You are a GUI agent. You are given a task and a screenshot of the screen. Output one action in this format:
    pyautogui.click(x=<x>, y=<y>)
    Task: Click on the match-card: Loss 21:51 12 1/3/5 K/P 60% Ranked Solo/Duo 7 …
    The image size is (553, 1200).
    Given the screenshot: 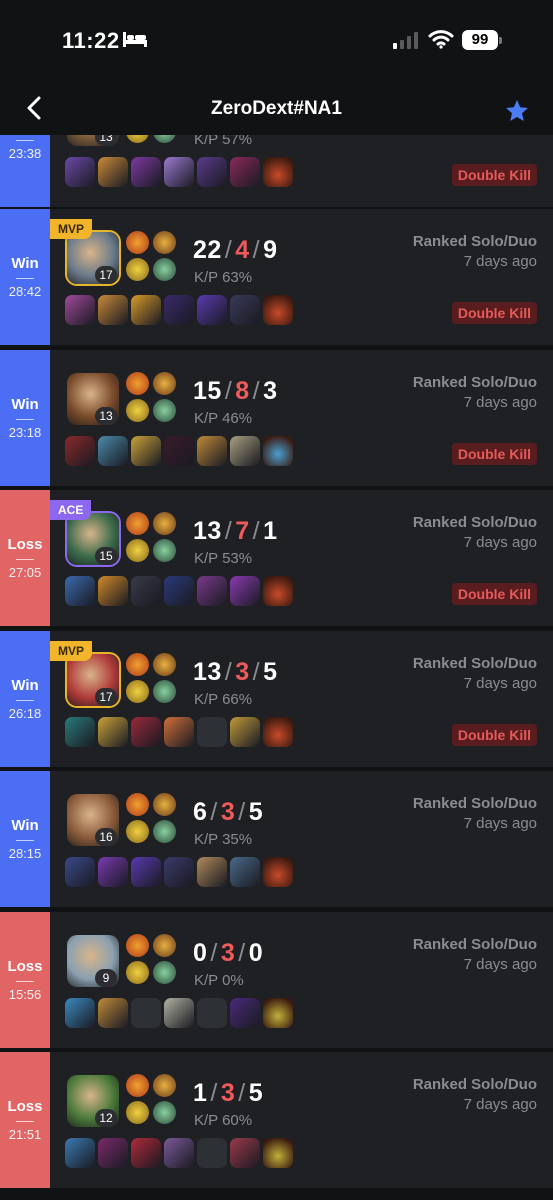 What is the action you would take?
    pyautogui.click(x=276, y=1120)
    